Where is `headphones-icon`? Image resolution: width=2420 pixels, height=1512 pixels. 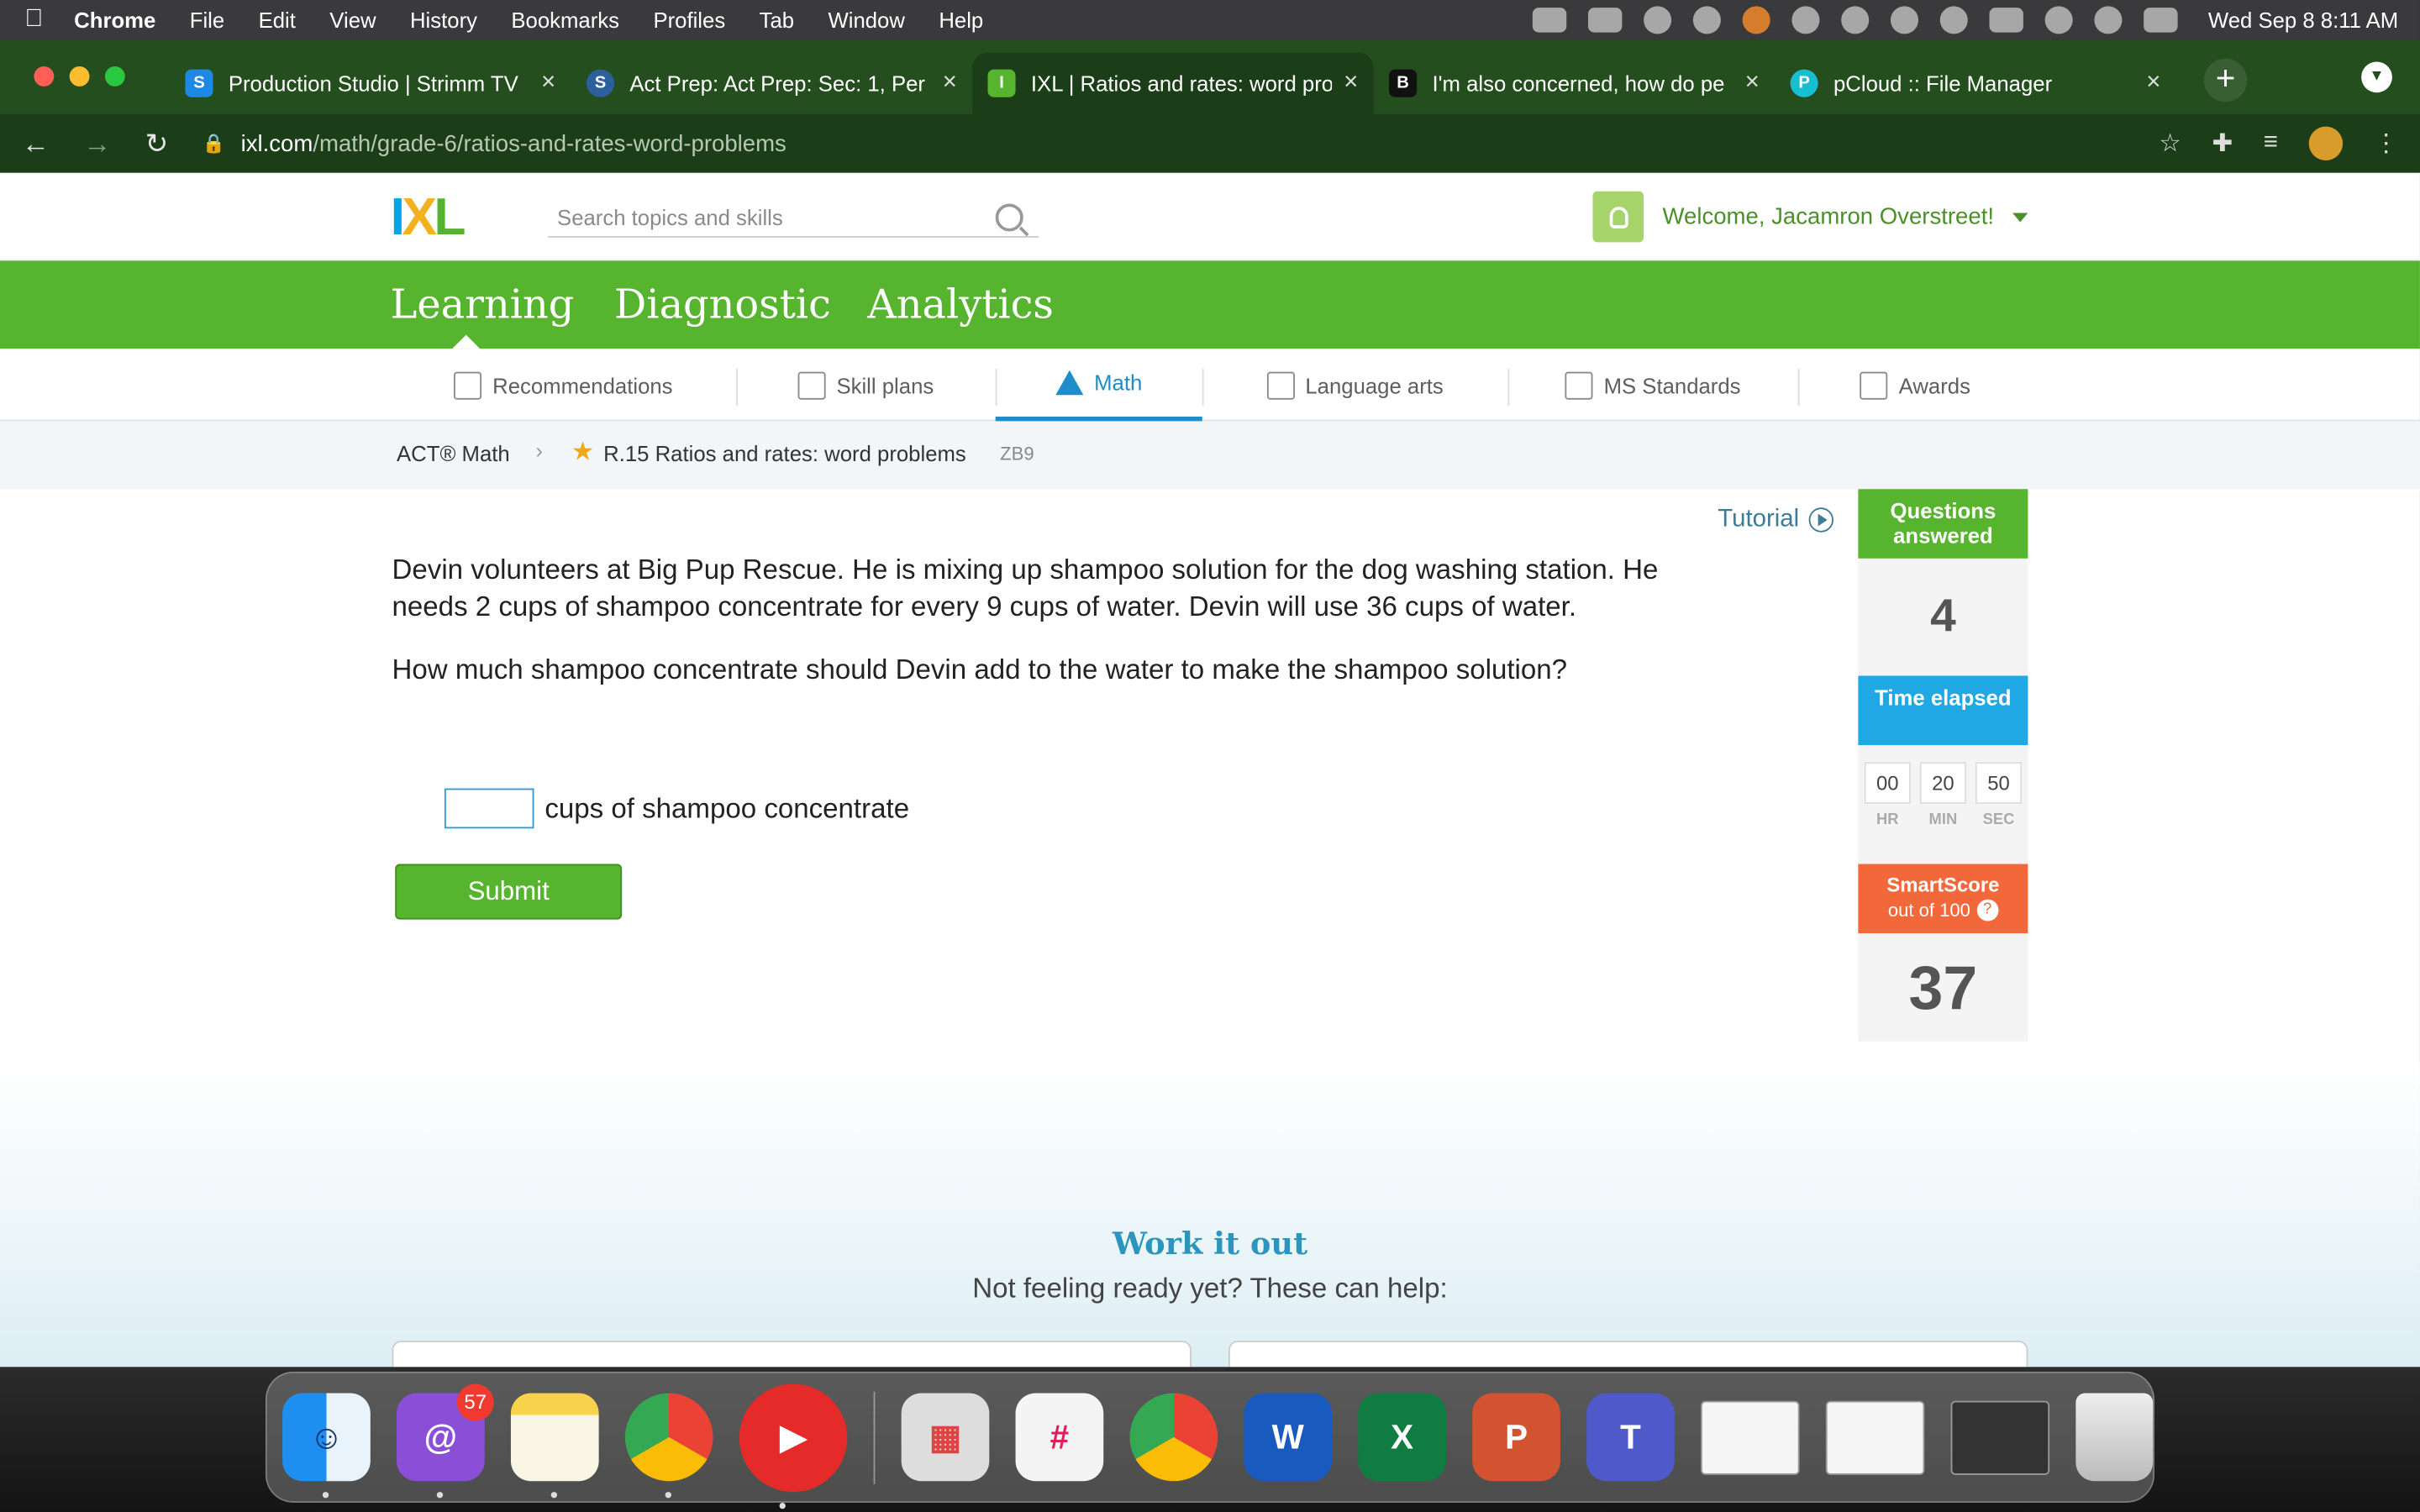 headphones-icon is located at coordinates (1657, 20).